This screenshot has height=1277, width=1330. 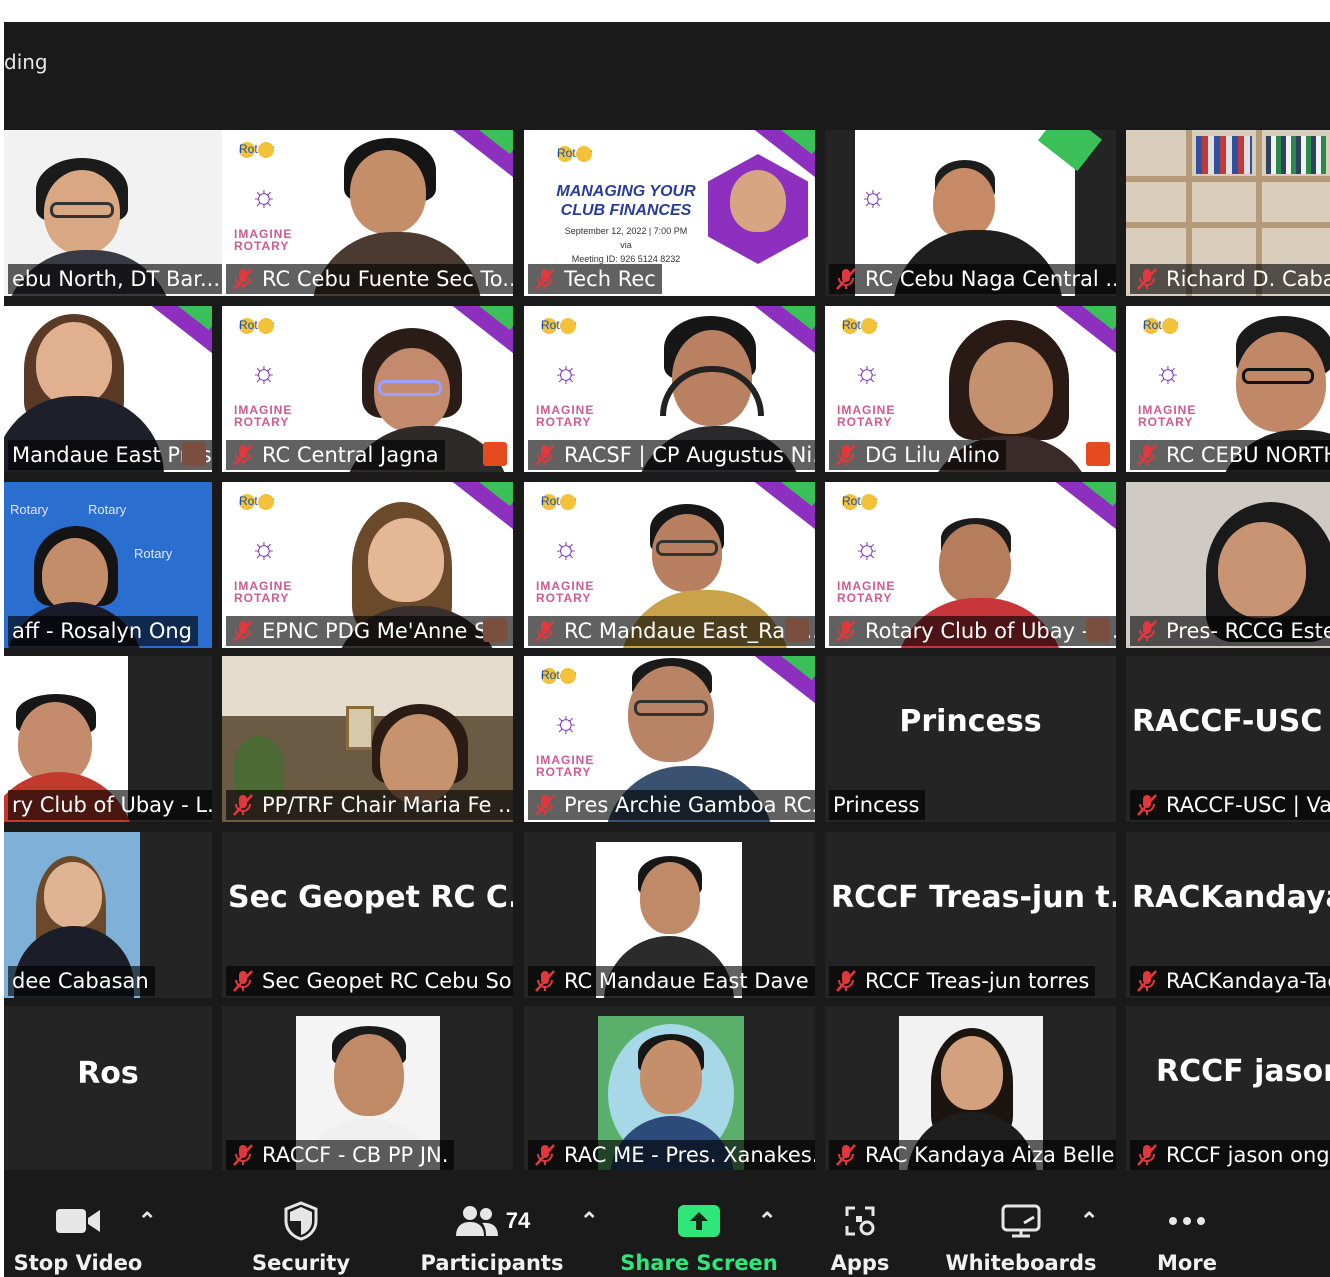 What do you see at coordinates (1248, 1155) in the screenshot?
I see `participant-name-text: RCCF jason ong` at bounding box center [1248, 1155].